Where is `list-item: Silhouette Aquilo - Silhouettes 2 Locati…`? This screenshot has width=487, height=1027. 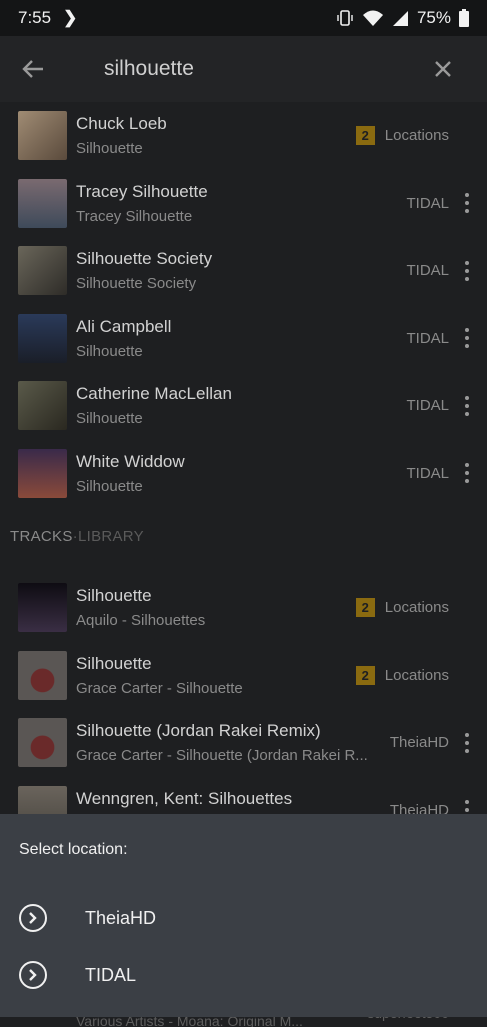 list-item: Silhouette Aquilo - Silhouettes 2 Locati… is located at coordinates (243, 608).